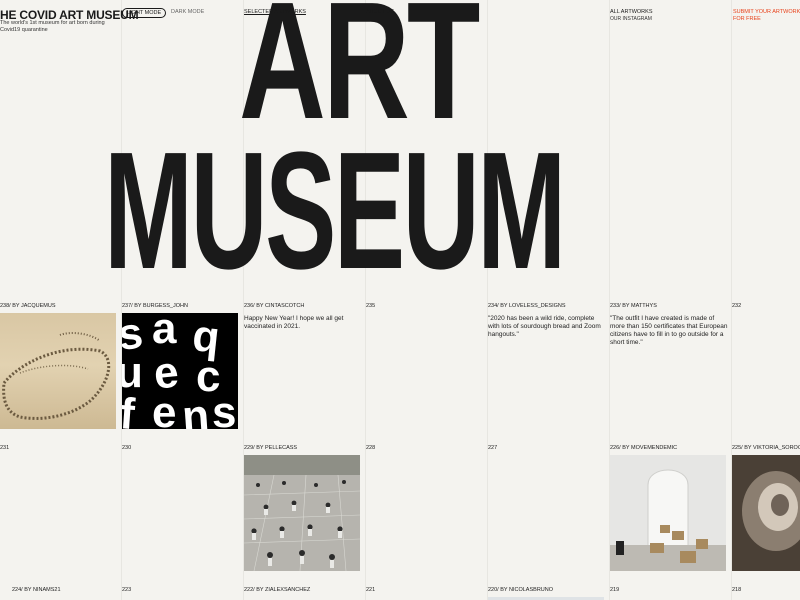 The image size is (800, 600). What do you see at coordinates (181, 449) in the screenshot?
I see `artwork-card: 230` at bounding box center [181, 449].